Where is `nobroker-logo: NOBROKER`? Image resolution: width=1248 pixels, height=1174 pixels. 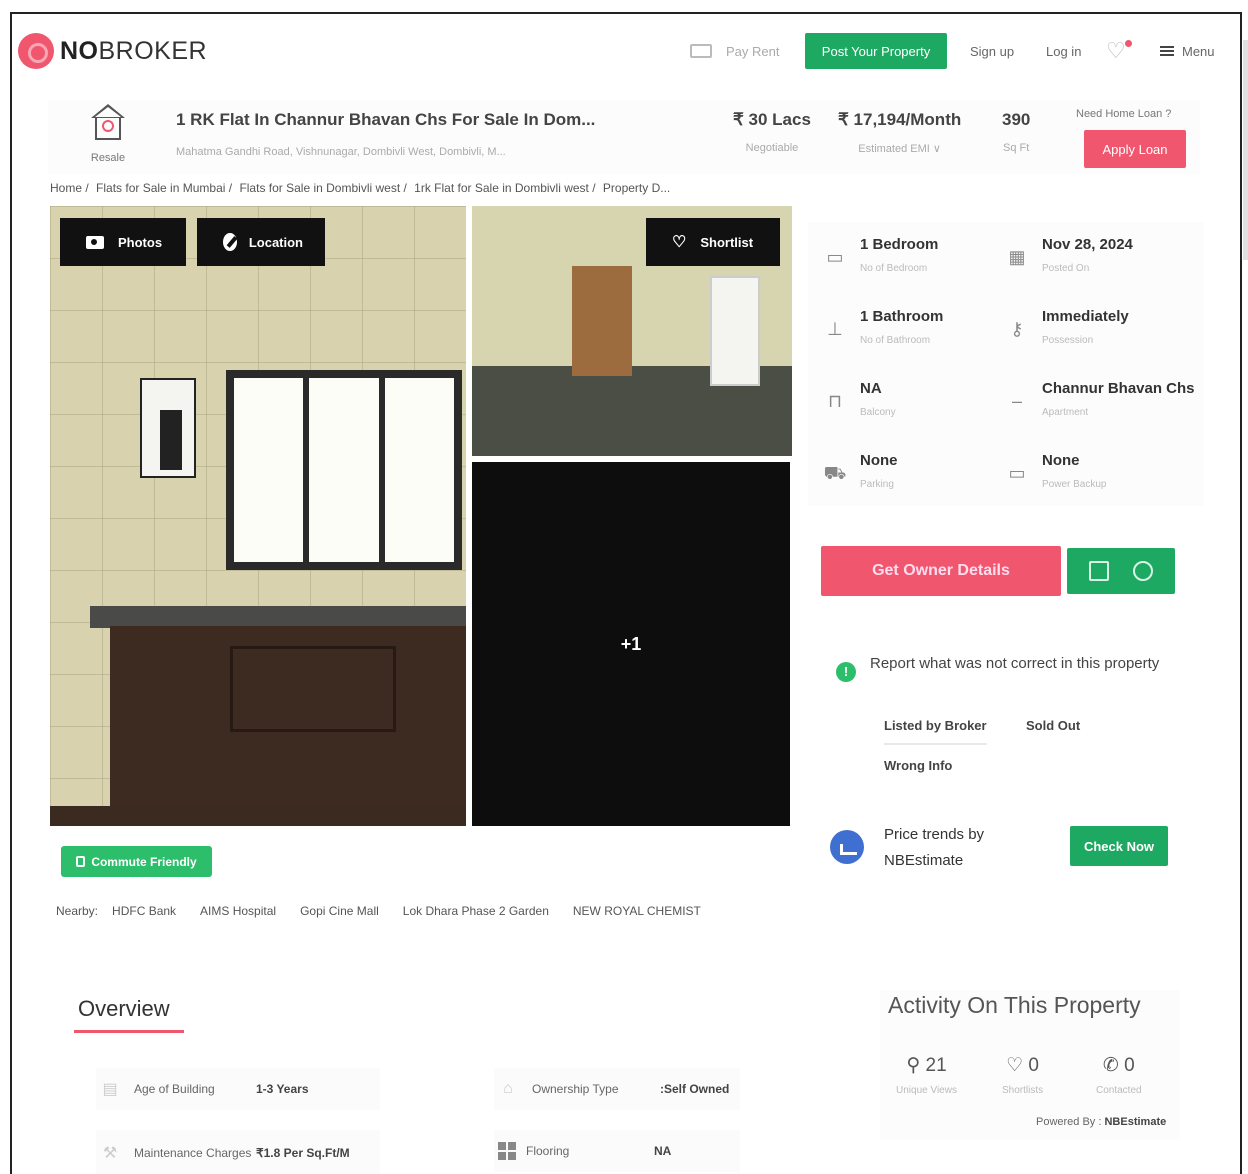 nobroker-logo: NOBROKER is located at coordinates (112, 51).